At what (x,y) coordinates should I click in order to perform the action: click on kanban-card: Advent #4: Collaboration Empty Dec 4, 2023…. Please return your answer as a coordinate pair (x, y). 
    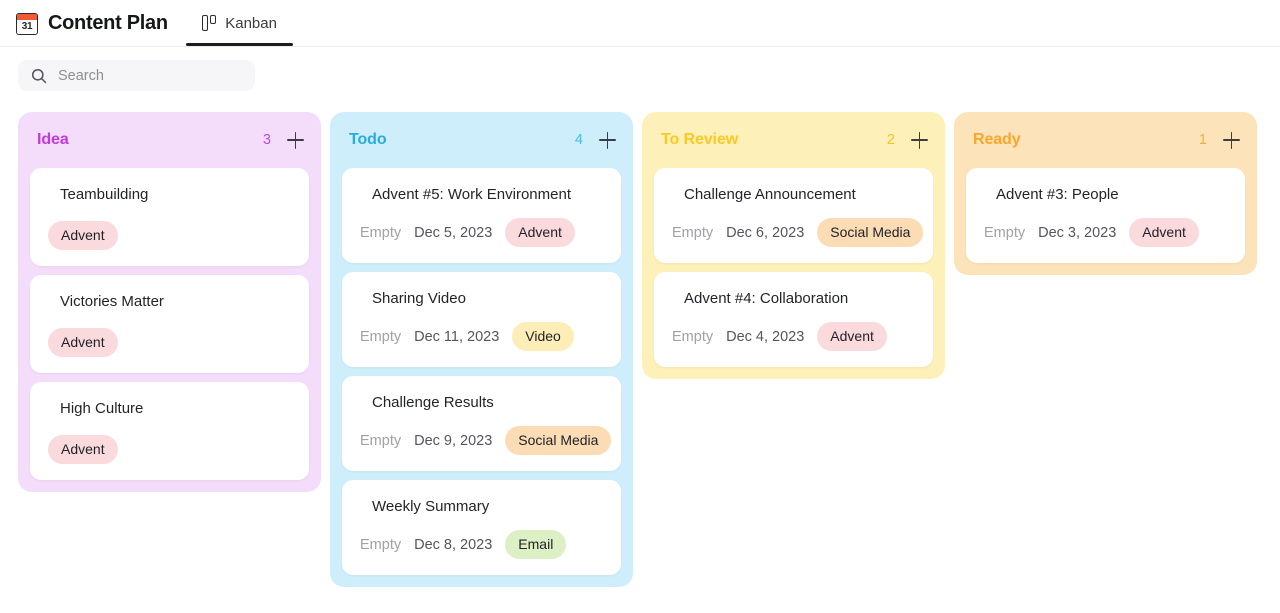
    Looking at the image, I should click on (793, 319).